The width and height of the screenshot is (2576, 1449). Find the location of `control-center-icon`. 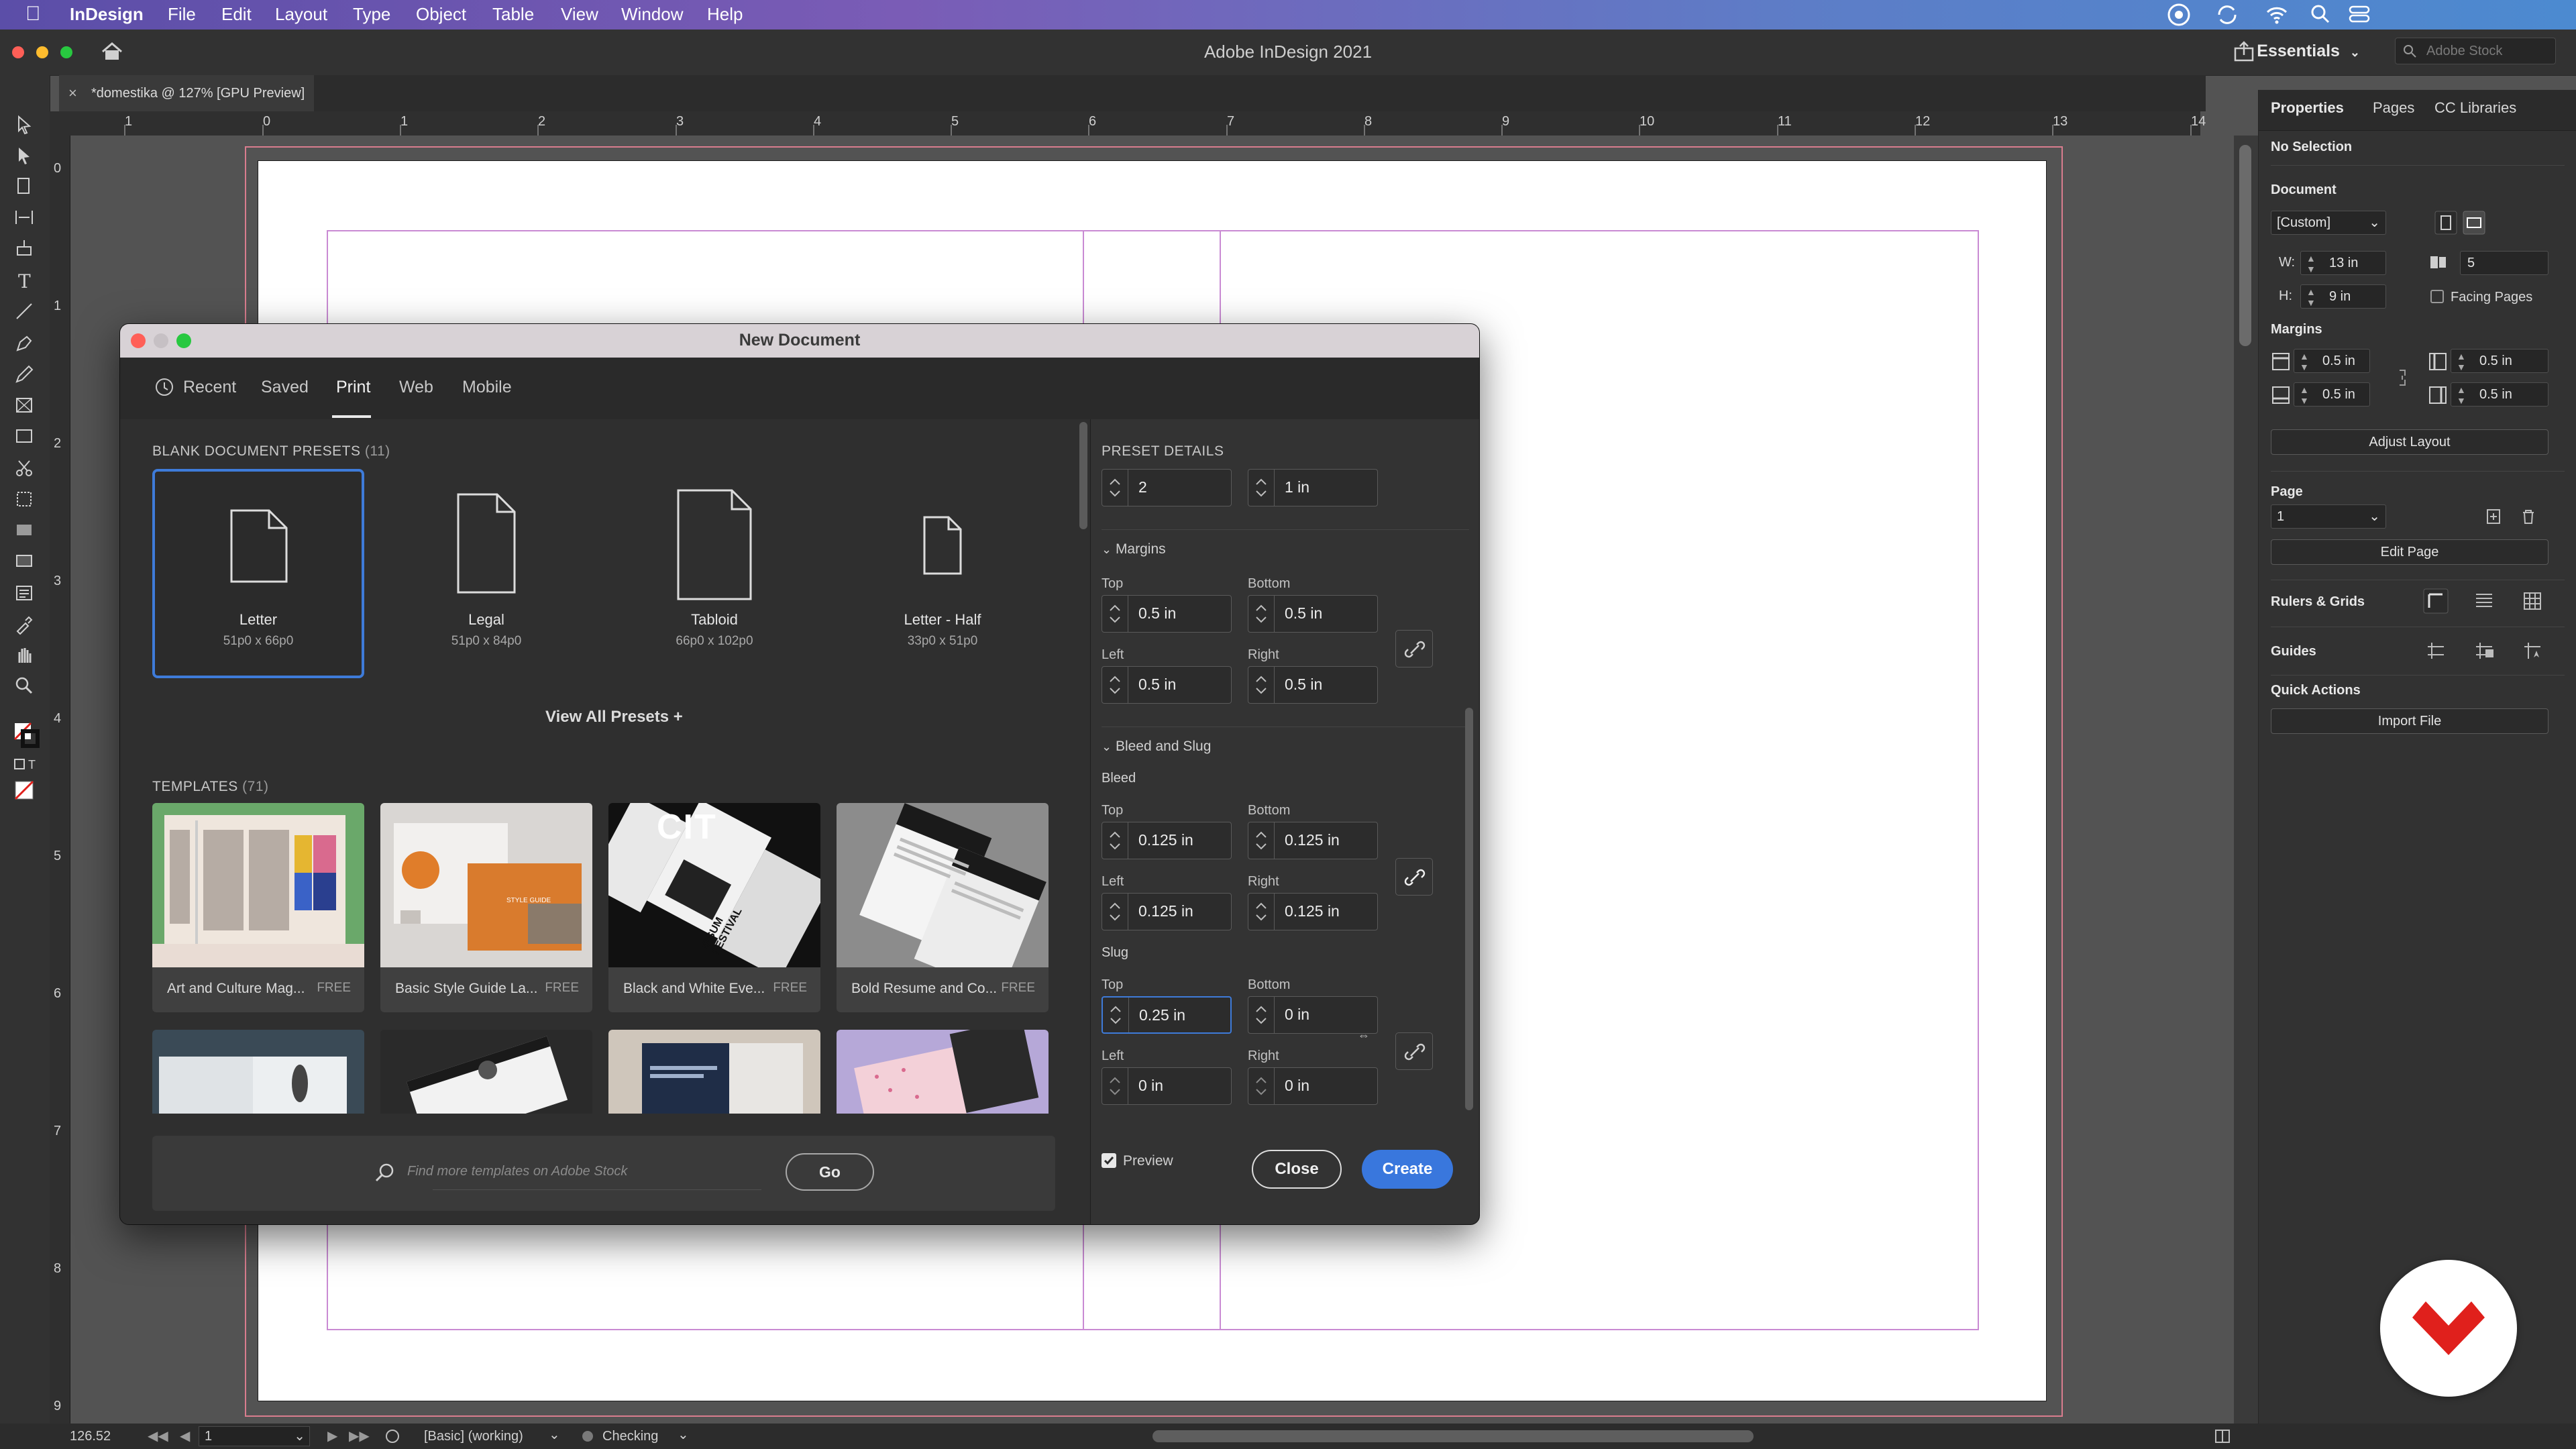

control-center-icon is located at coordinates (2359, 14).